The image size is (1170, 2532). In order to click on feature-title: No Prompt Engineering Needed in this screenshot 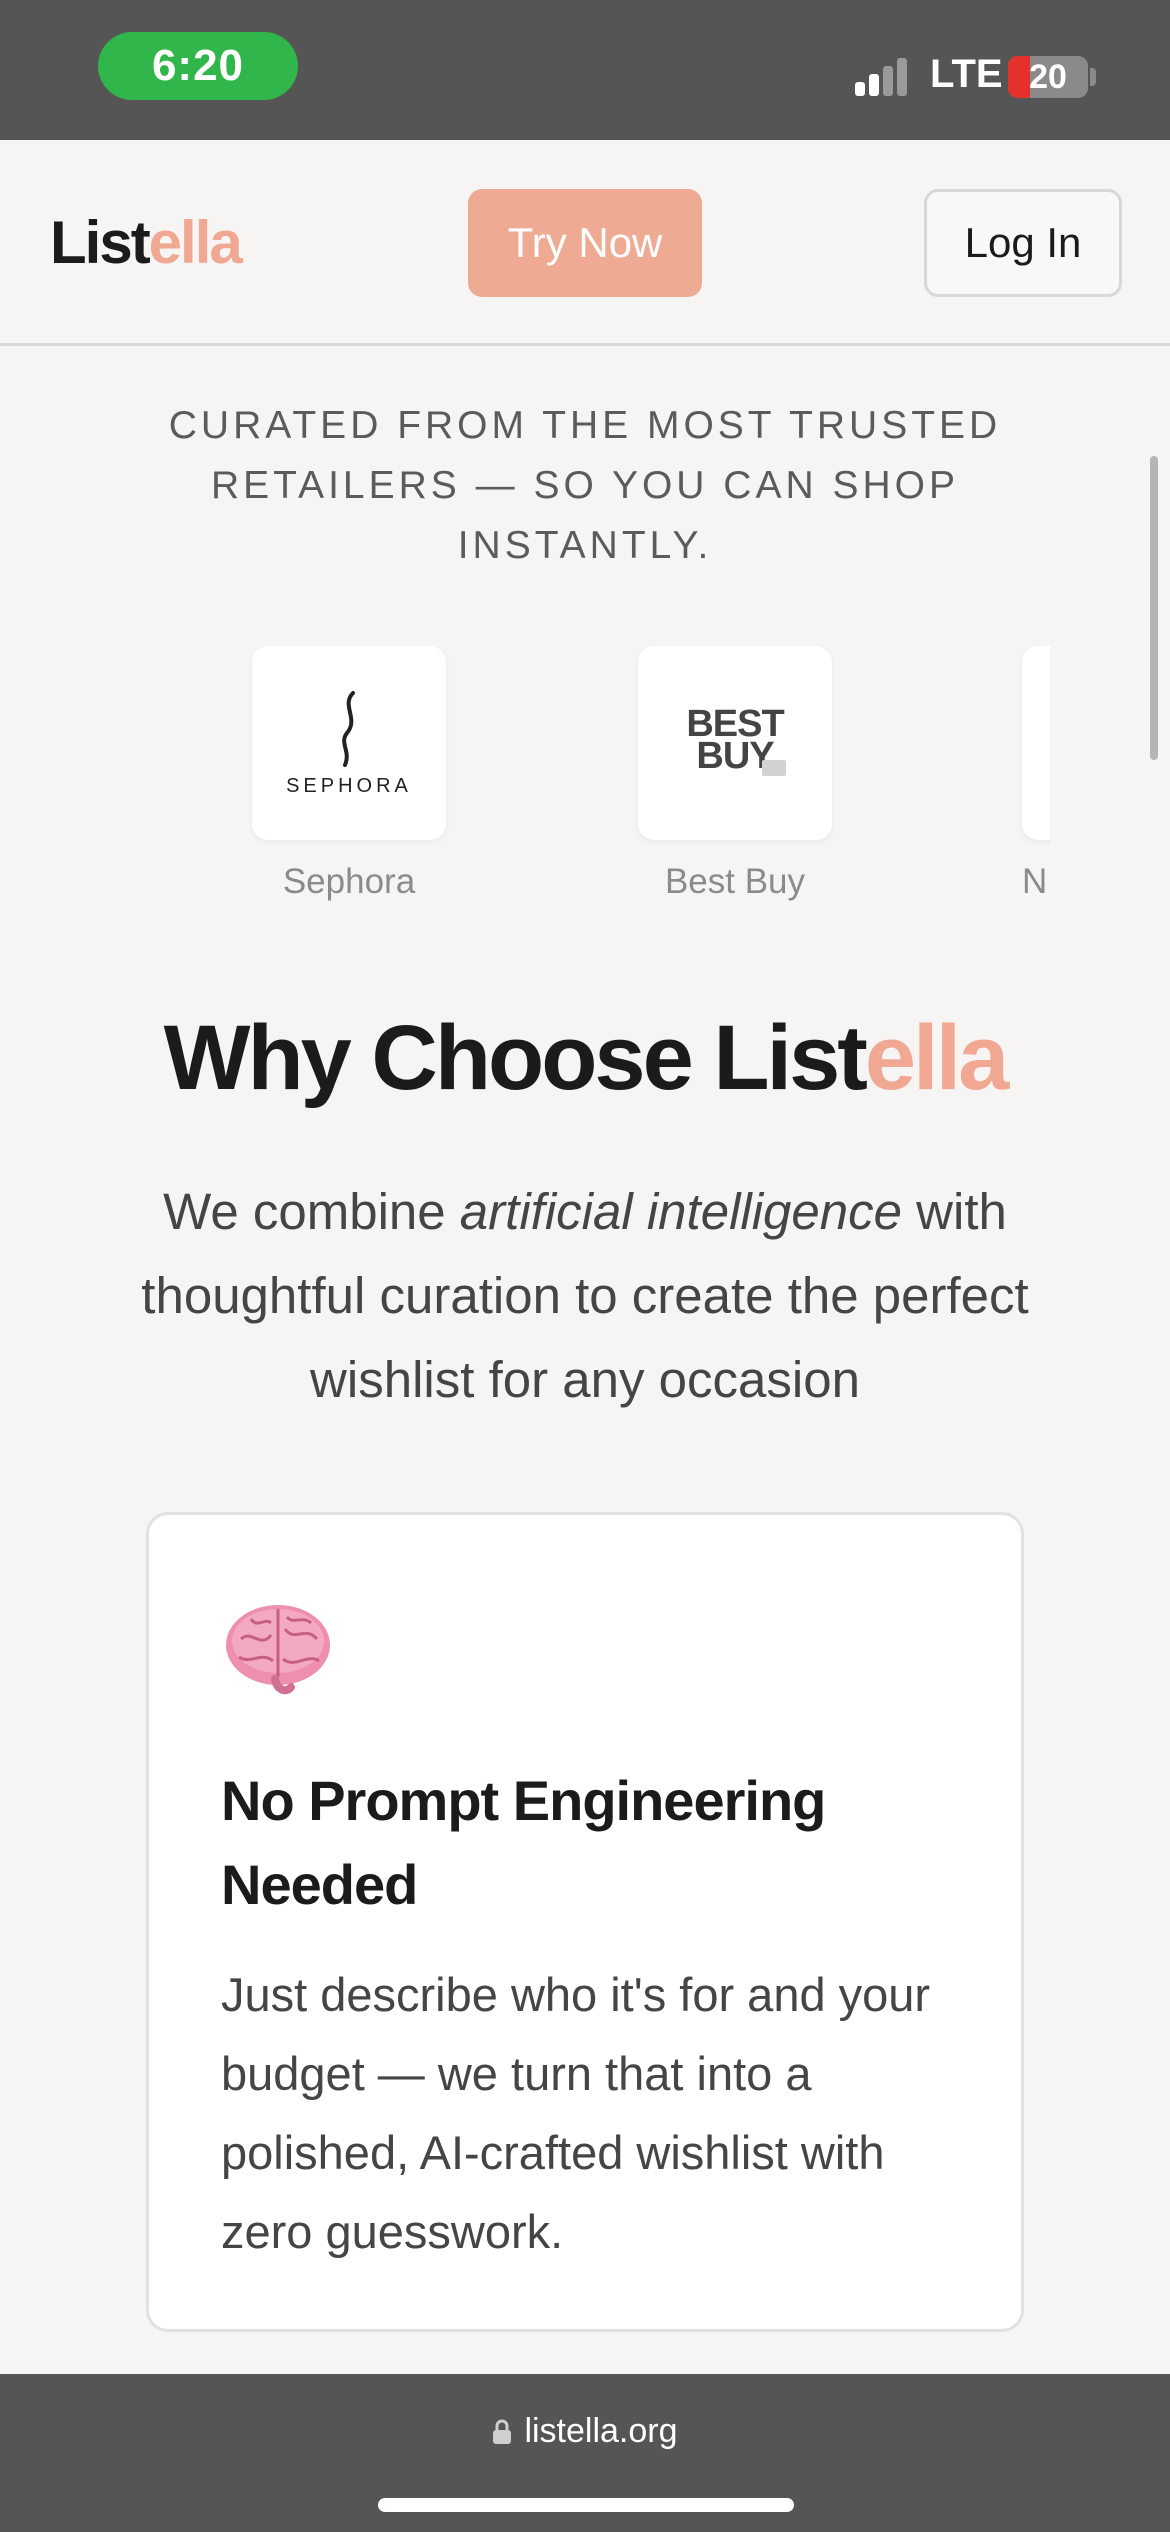, I will do `click(523, 1842)`.